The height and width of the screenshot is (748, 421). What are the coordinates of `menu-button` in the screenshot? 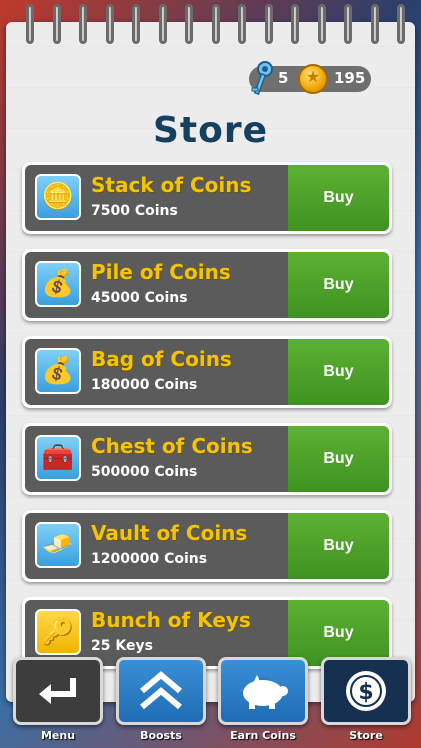 It's located at (58, 691).